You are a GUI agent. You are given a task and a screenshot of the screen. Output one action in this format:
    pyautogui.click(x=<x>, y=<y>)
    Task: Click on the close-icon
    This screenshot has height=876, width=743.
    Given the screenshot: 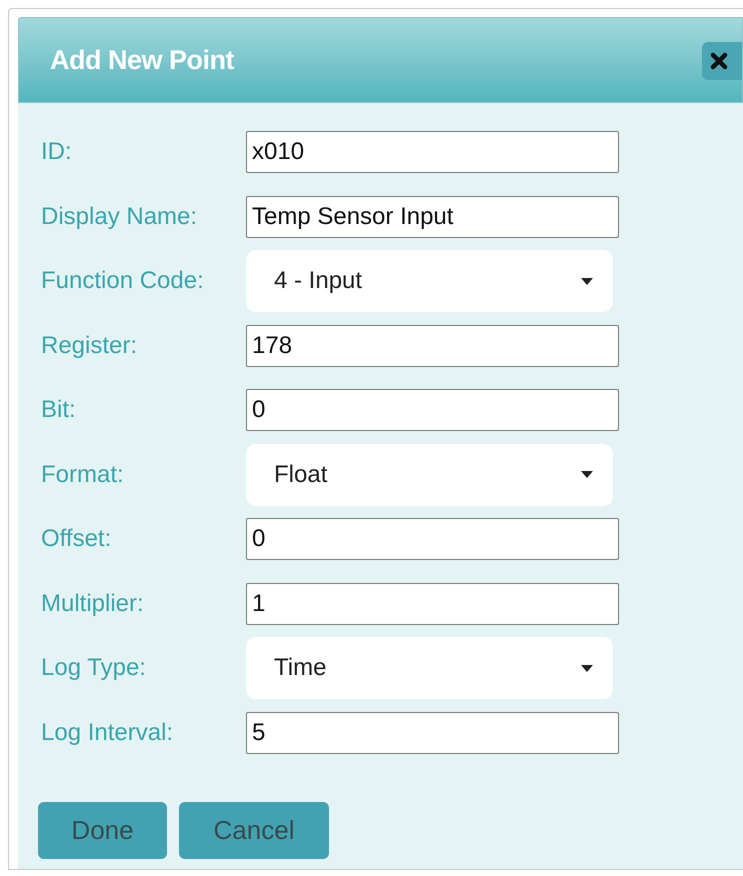 What is the action you would take?
    pyautogui.click(x=719, y=61)
    